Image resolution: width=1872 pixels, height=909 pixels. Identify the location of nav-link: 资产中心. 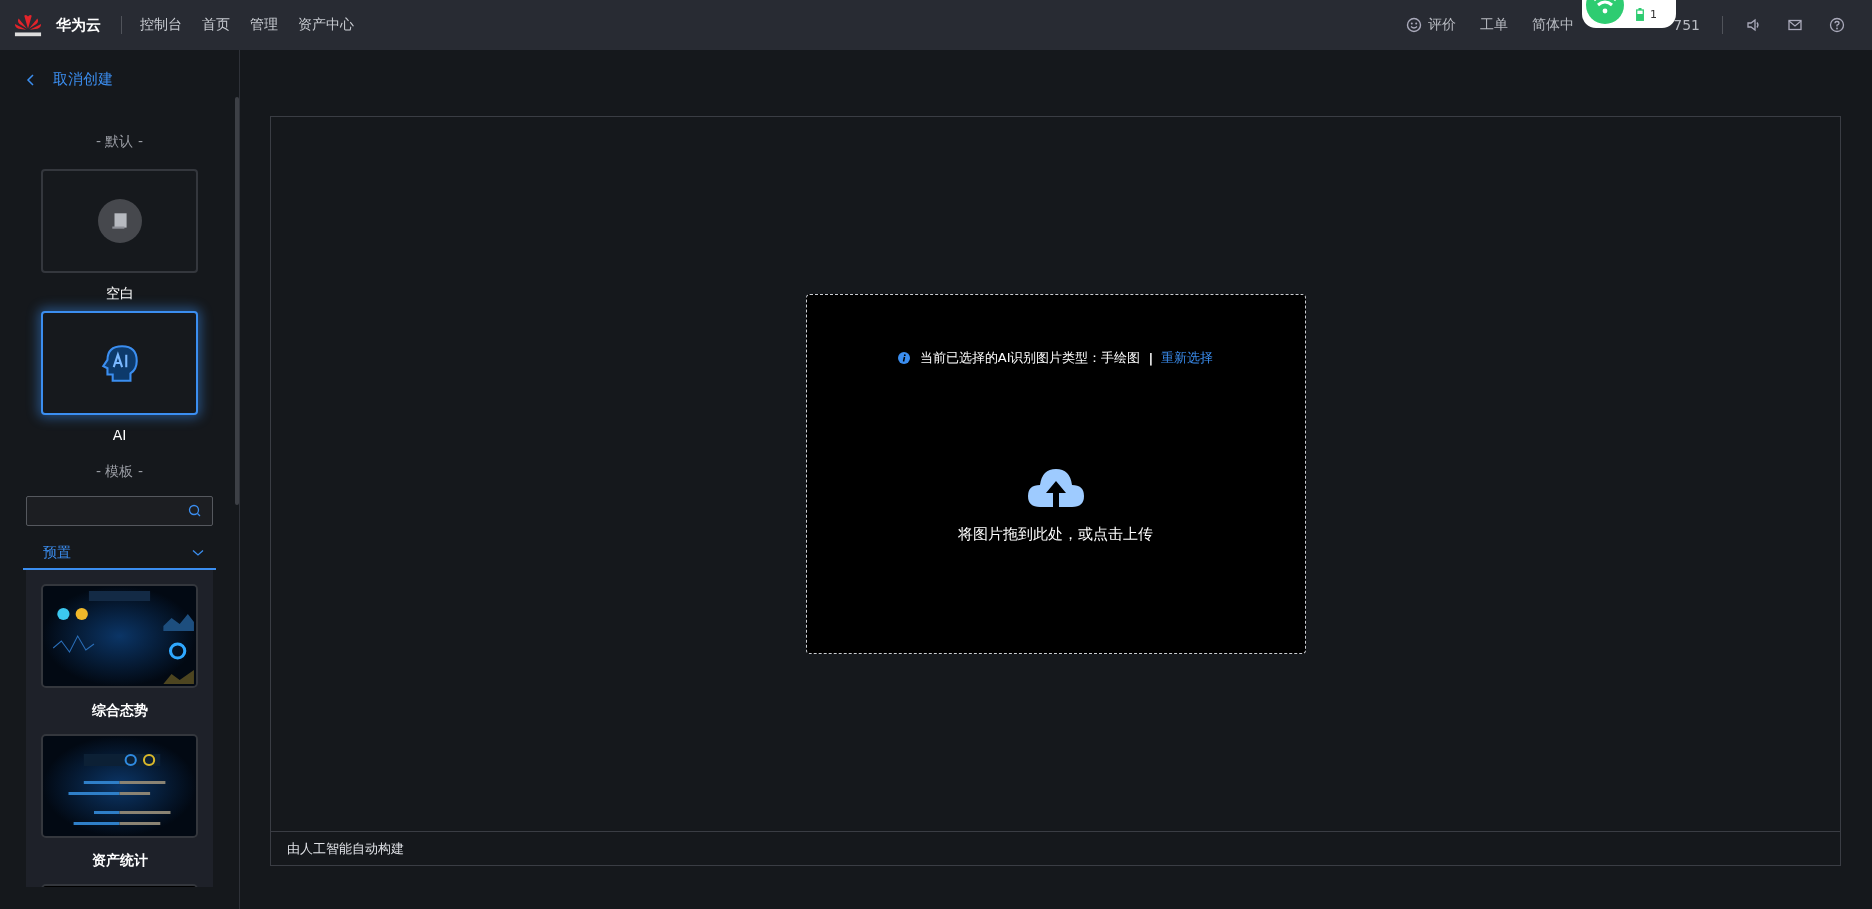
(326, 25).